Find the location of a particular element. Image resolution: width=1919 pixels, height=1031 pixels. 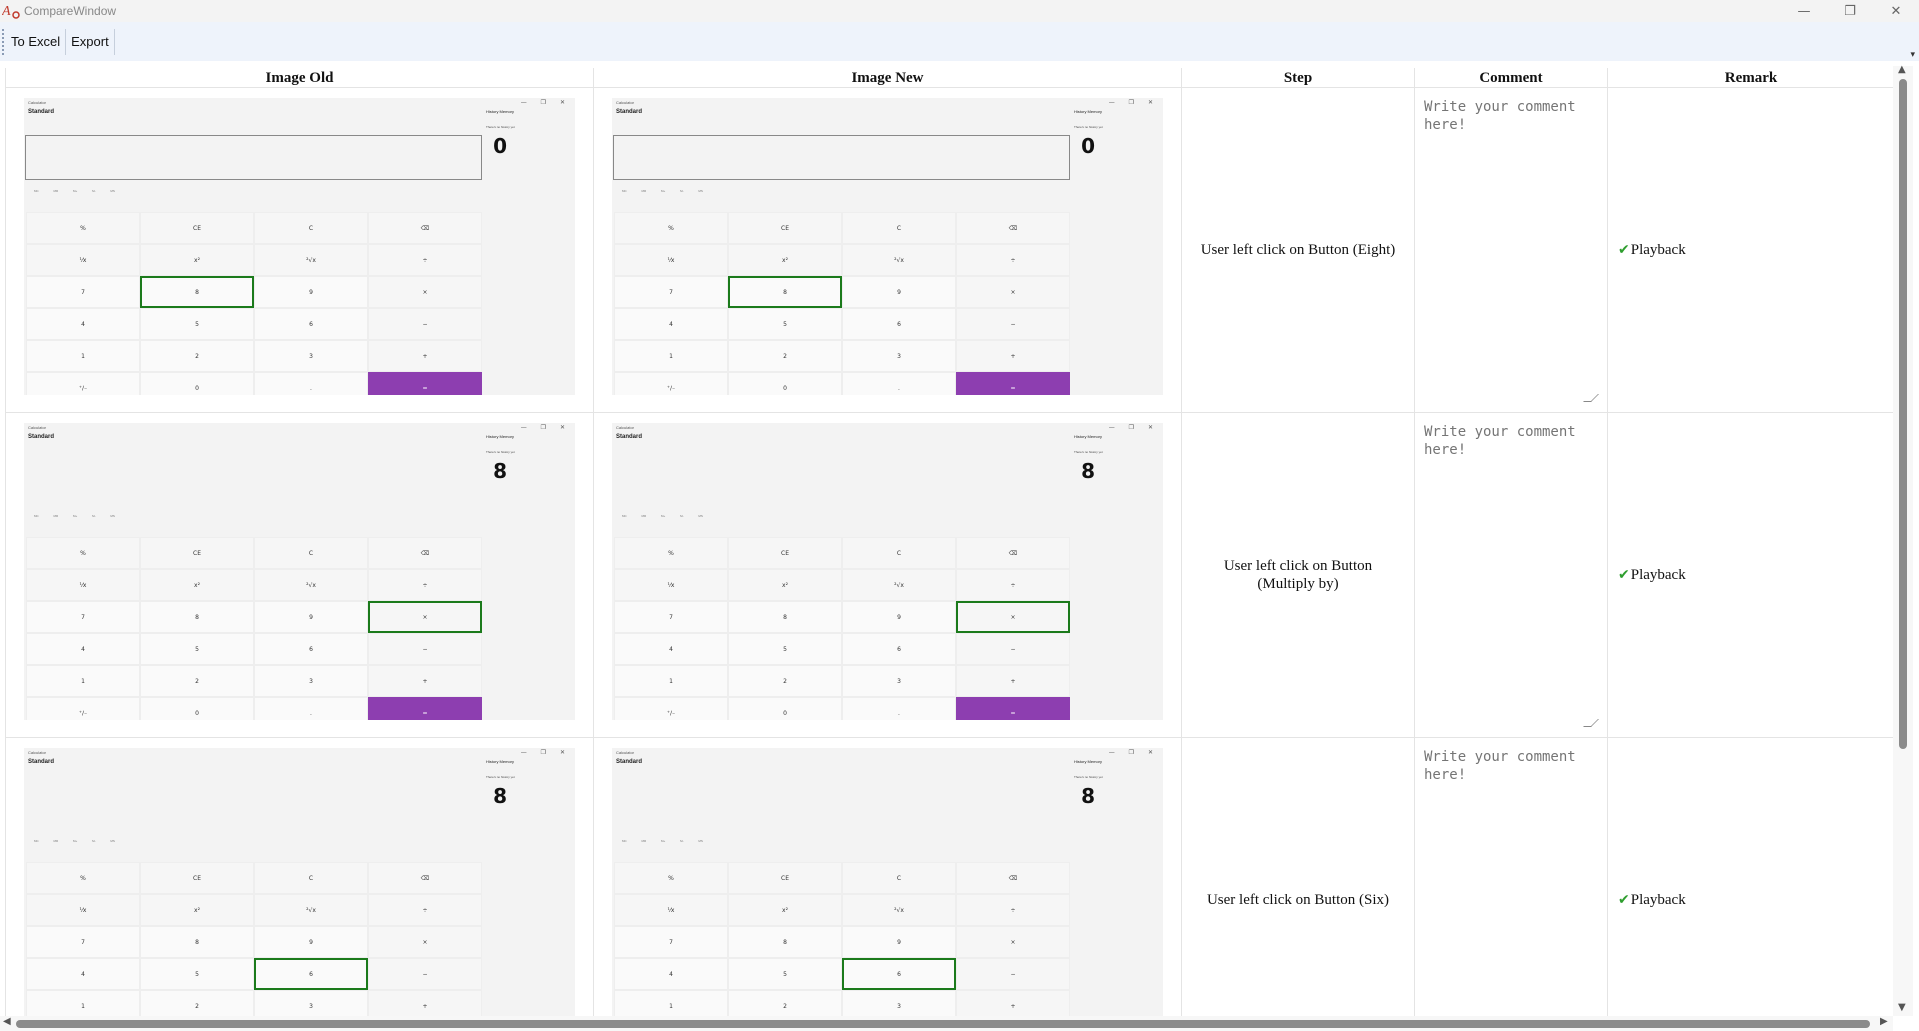

step-cell: User left click on Button (Multiply by) is located at coordinates (1298, 575).